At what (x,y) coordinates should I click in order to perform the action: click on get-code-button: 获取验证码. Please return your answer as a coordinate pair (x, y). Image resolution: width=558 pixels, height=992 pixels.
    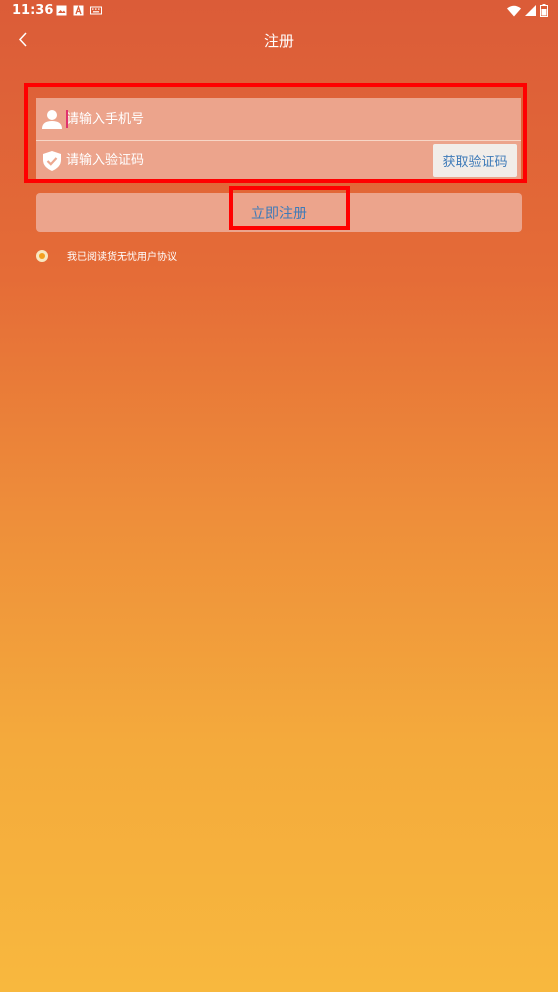
    Looking at the image, I should click on (475, 160).